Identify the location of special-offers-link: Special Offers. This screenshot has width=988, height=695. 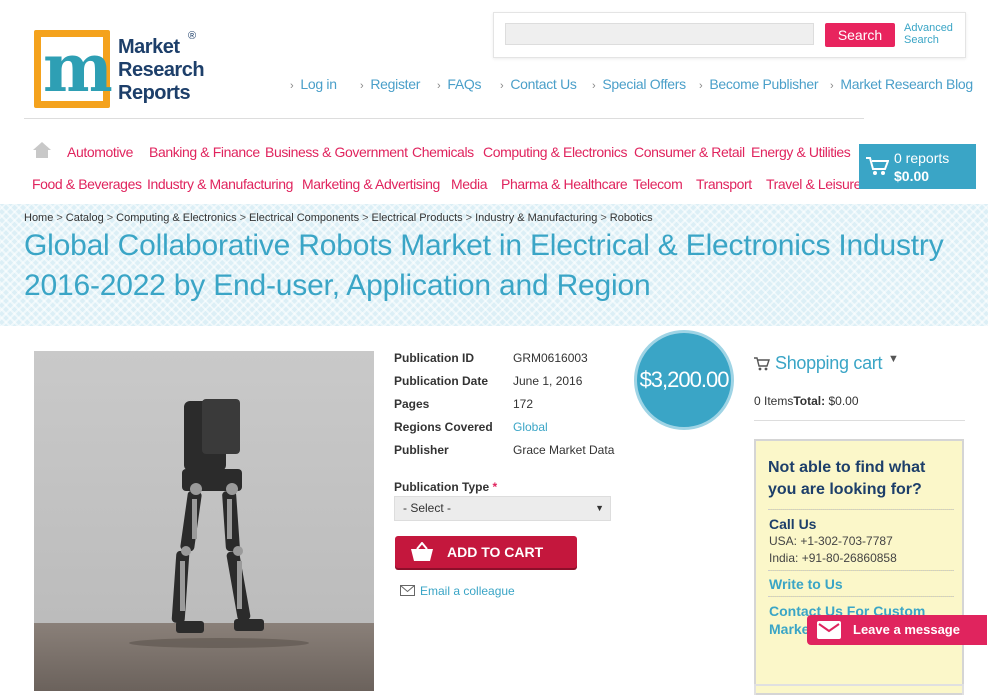
(639, 84).